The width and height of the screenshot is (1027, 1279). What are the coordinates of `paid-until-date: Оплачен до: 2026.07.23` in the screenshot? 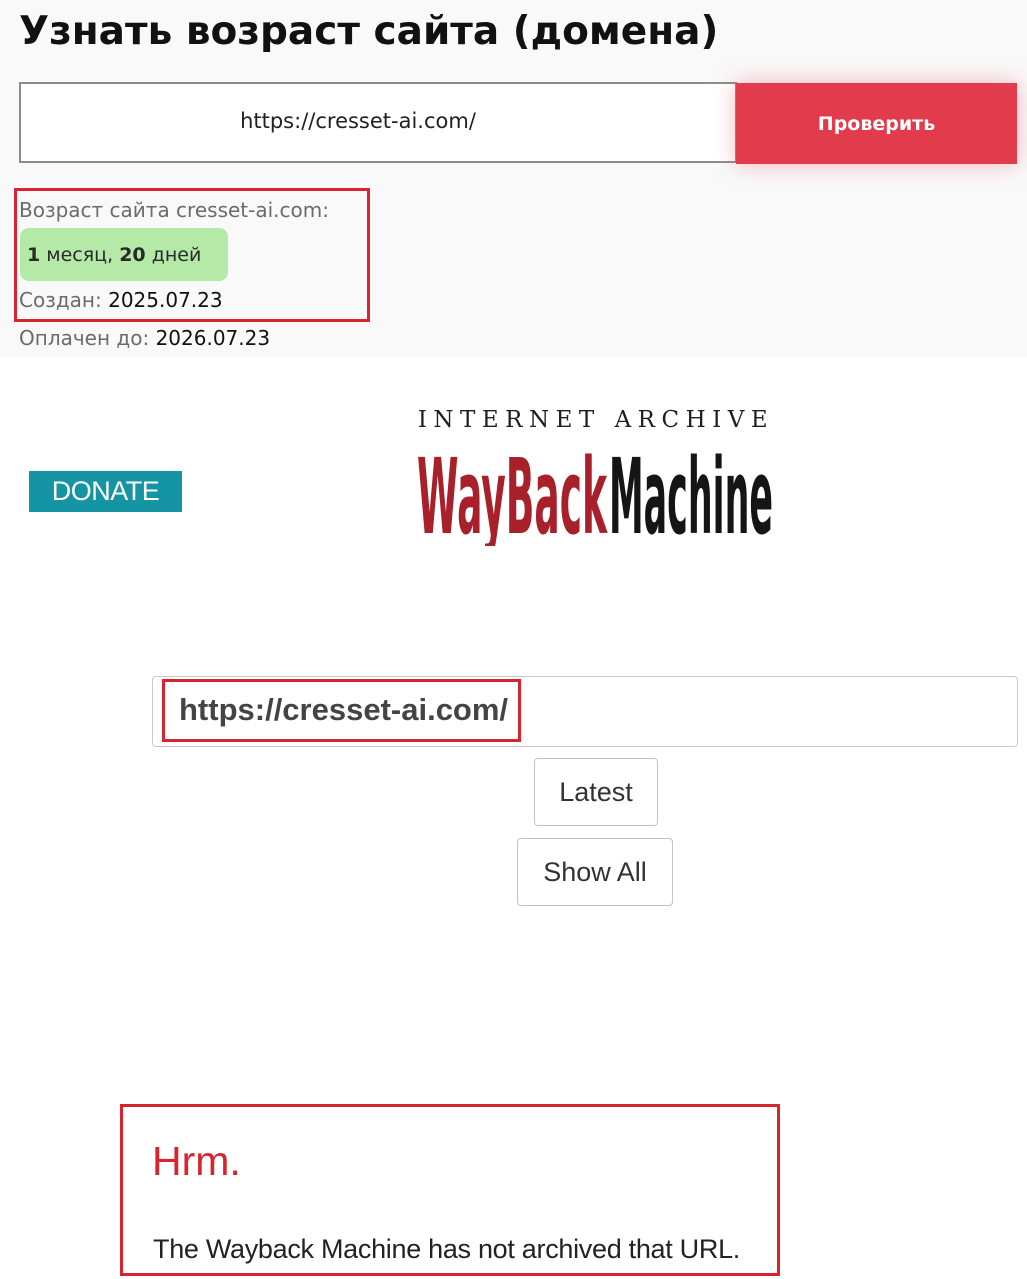 It's located at (144, 338).